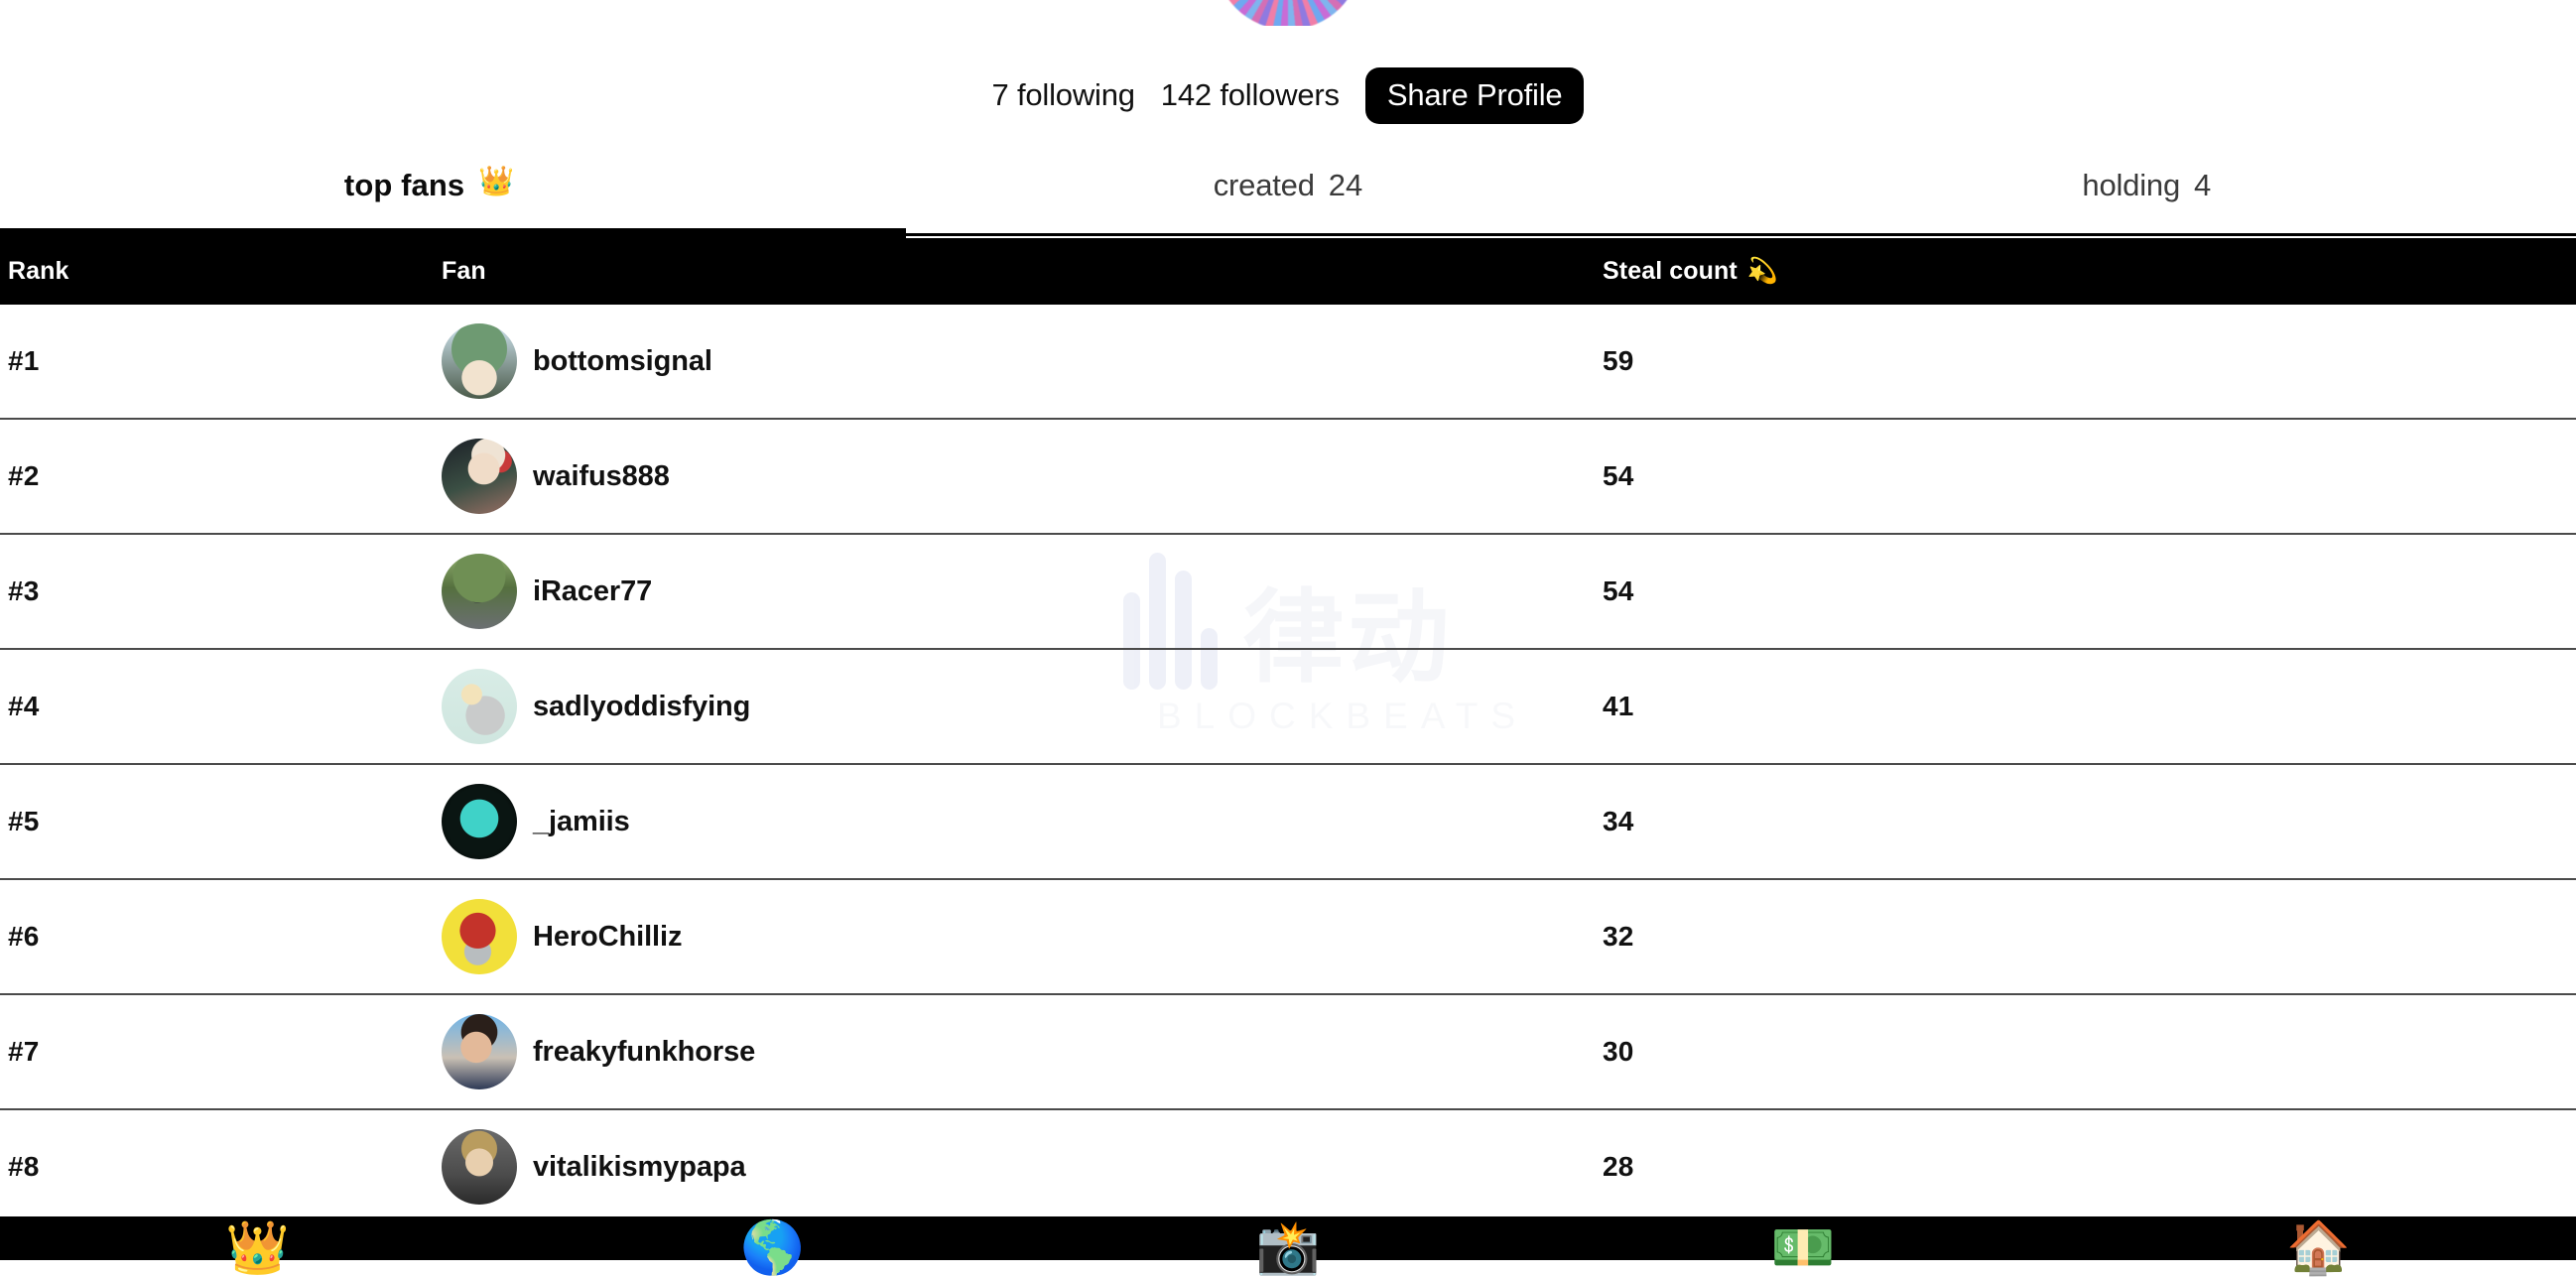 The width and height of the screenshot is (2576, 1277). I want to click on tab-created-label: created, so click(1264, 185).